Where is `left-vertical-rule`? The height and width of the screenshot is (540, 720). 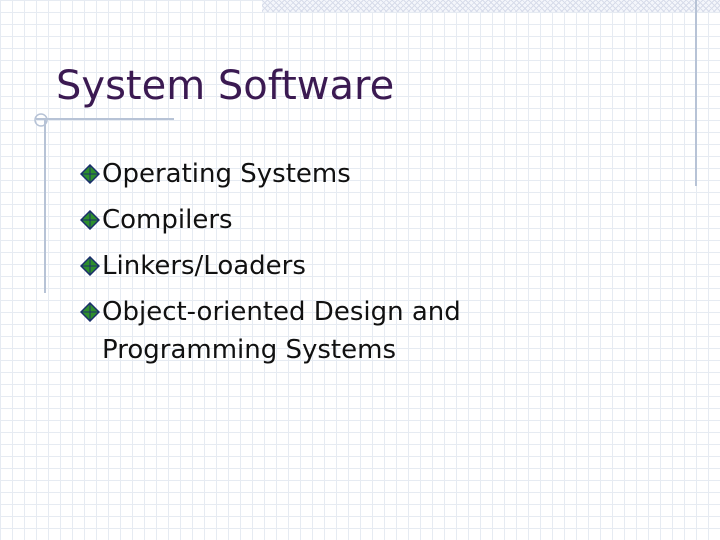
left-vertical-rule is located at coordinates (45, 205).